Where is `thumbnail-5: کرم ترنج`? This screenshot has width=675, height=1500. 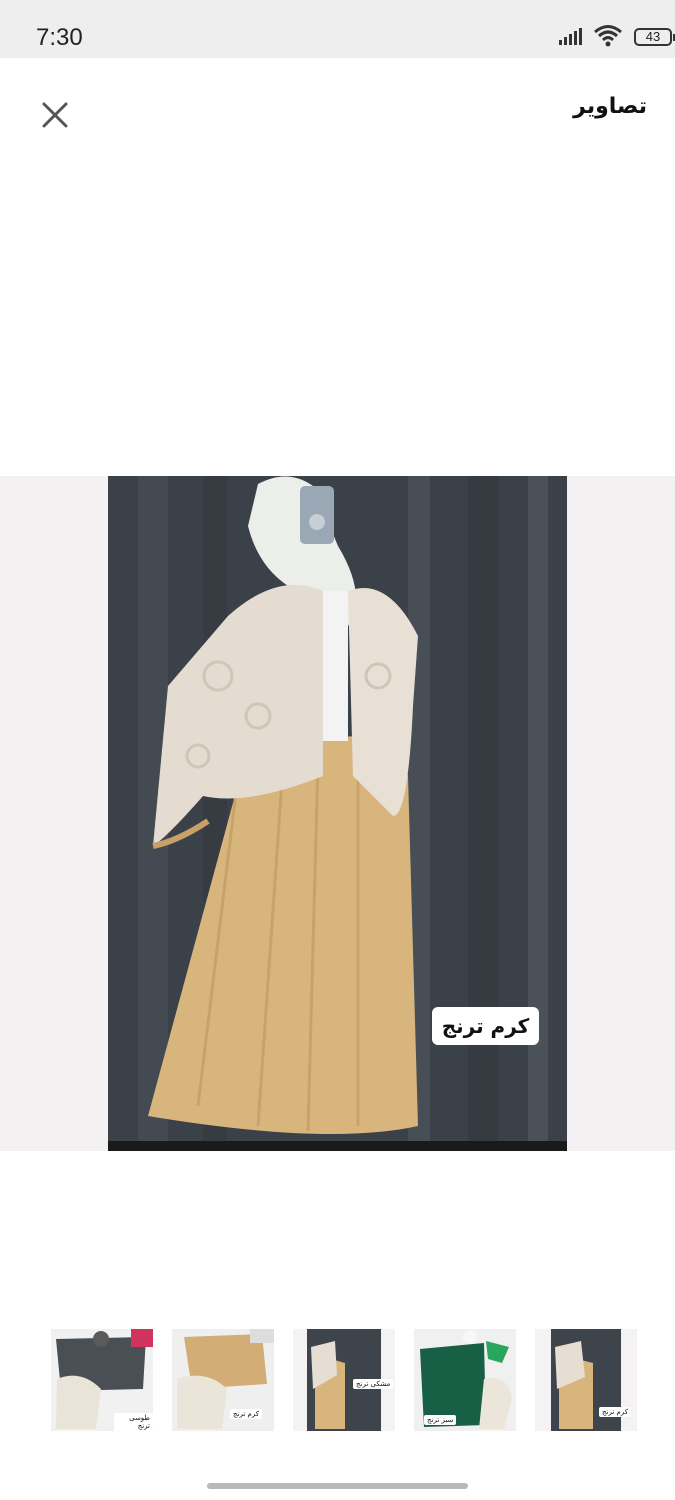 thumbnail-5: کرم ترنج is located at coordinates (586, 1380).